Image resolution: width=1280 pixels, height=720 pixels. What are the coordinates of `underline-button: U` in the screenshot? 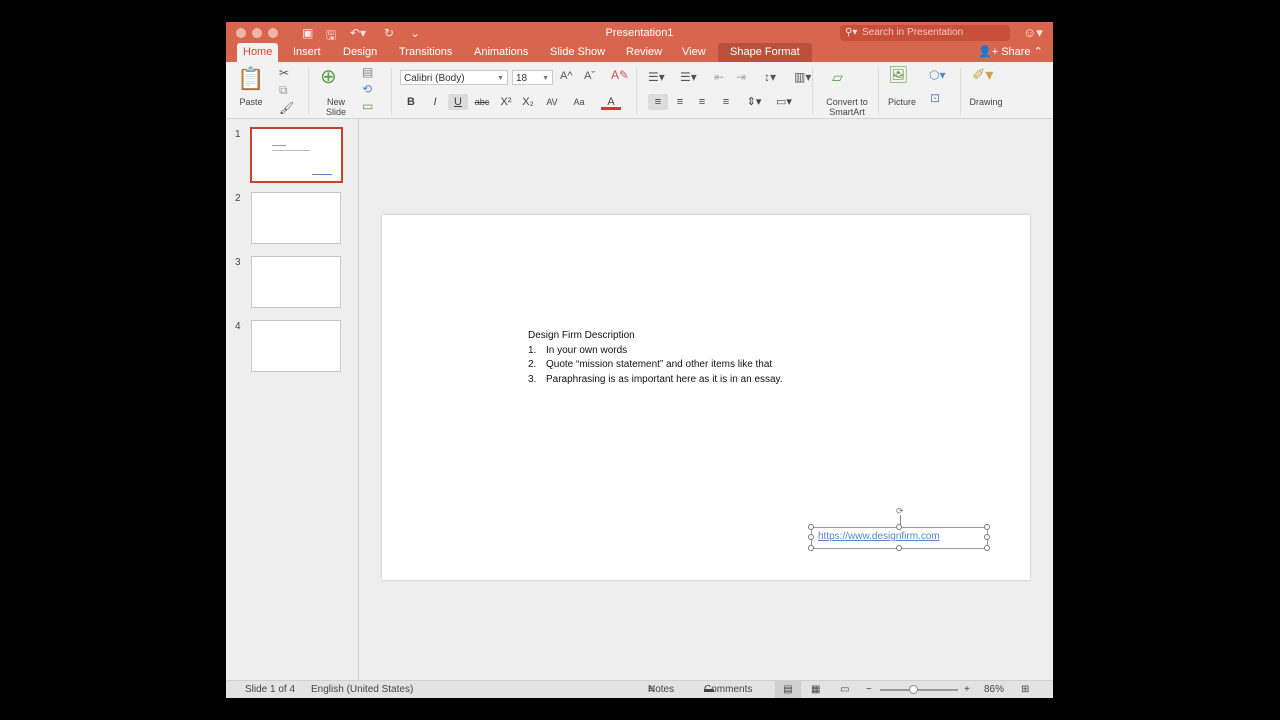 It's located at (458, 102).